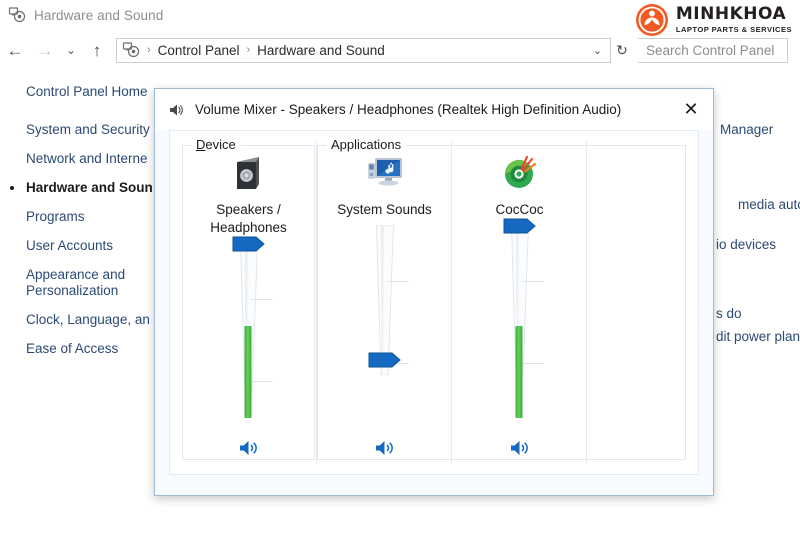 This screenshot has width=800, height=551. What do you see at coordinates (249, 170) in the screenshot?
I see `speaker-device-icon` at bounding box center [249, 170].